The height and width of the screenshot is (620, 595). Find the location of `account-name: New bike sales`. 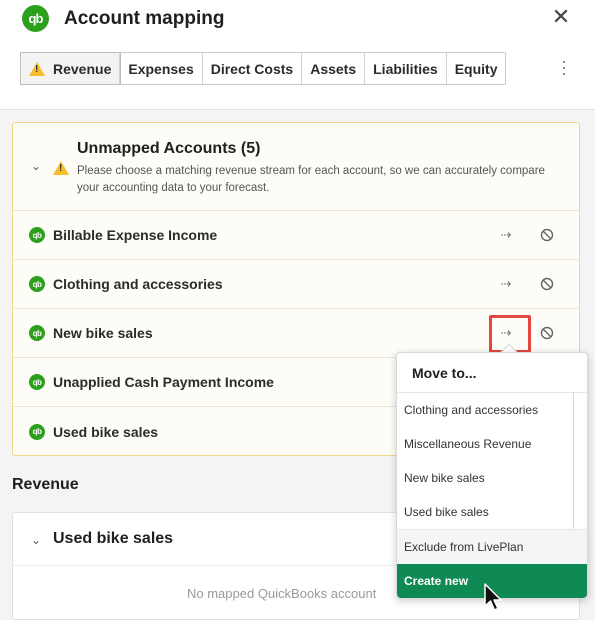

account-name: New bike sales is located at coordinates (103, 333).